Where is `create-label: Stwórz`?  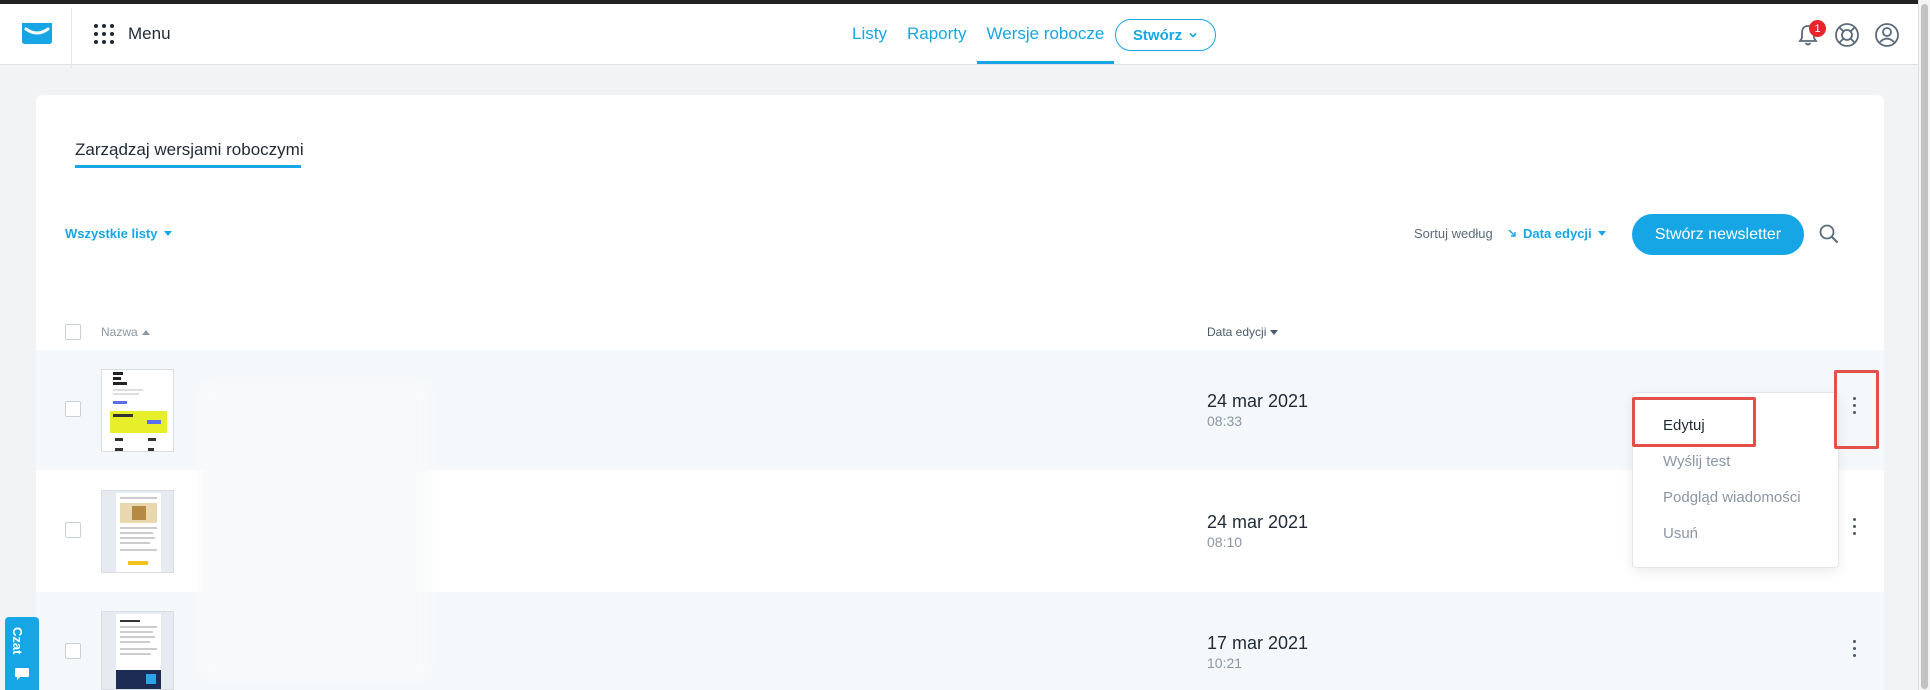 create-label: Stwórz is located at coordinates (1157, 35).